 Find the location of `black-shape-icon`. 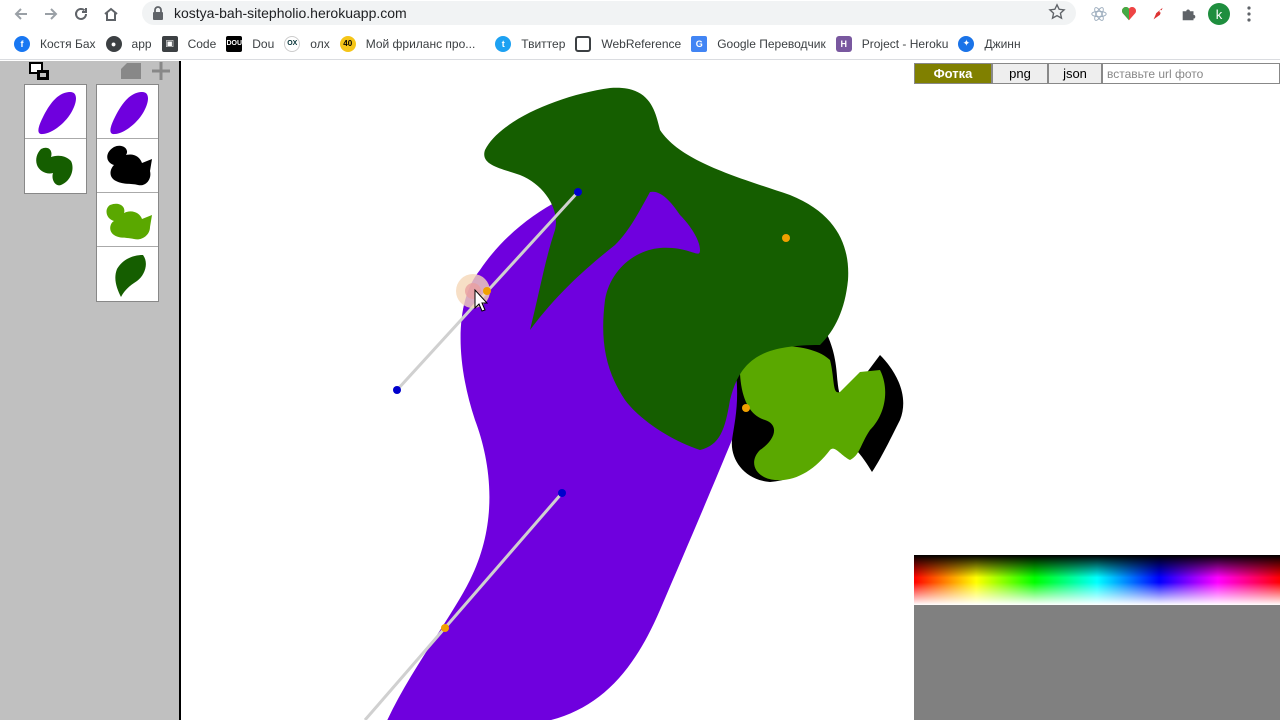

black-shape-icon is located at coordinates (129, 165).